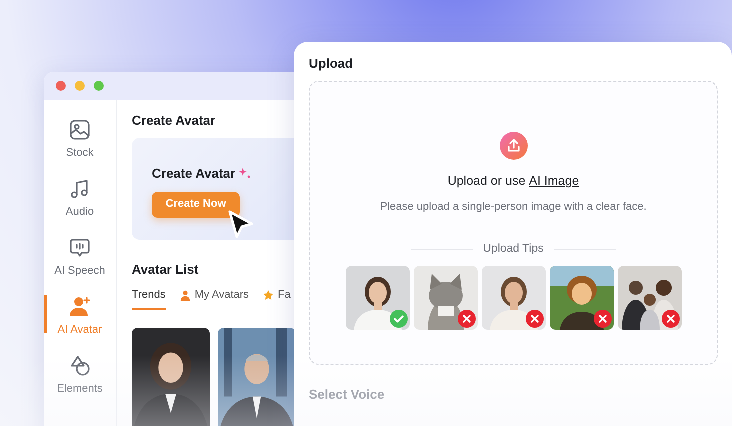  Describe the element at coordinates (513, 207) in the screenshot. I see `upload-hint: Please upload a single-person image with a clear face.` at that location.